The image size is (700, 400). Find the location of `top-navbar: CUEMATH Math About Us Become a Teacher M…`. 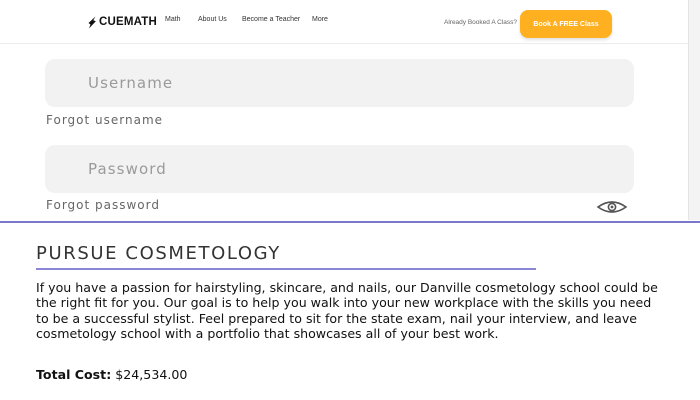

top-navbar: CUEMATH Math About Us Become a Teacher M… is located at coordinates (350, 22).